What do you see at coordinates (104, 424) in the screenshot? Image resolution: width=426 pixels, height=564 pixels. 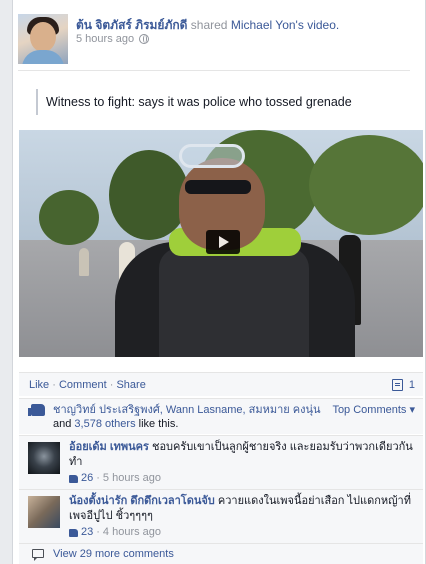 I see `likes-others-link: 3,578 others` at bounding box center [104, 424].